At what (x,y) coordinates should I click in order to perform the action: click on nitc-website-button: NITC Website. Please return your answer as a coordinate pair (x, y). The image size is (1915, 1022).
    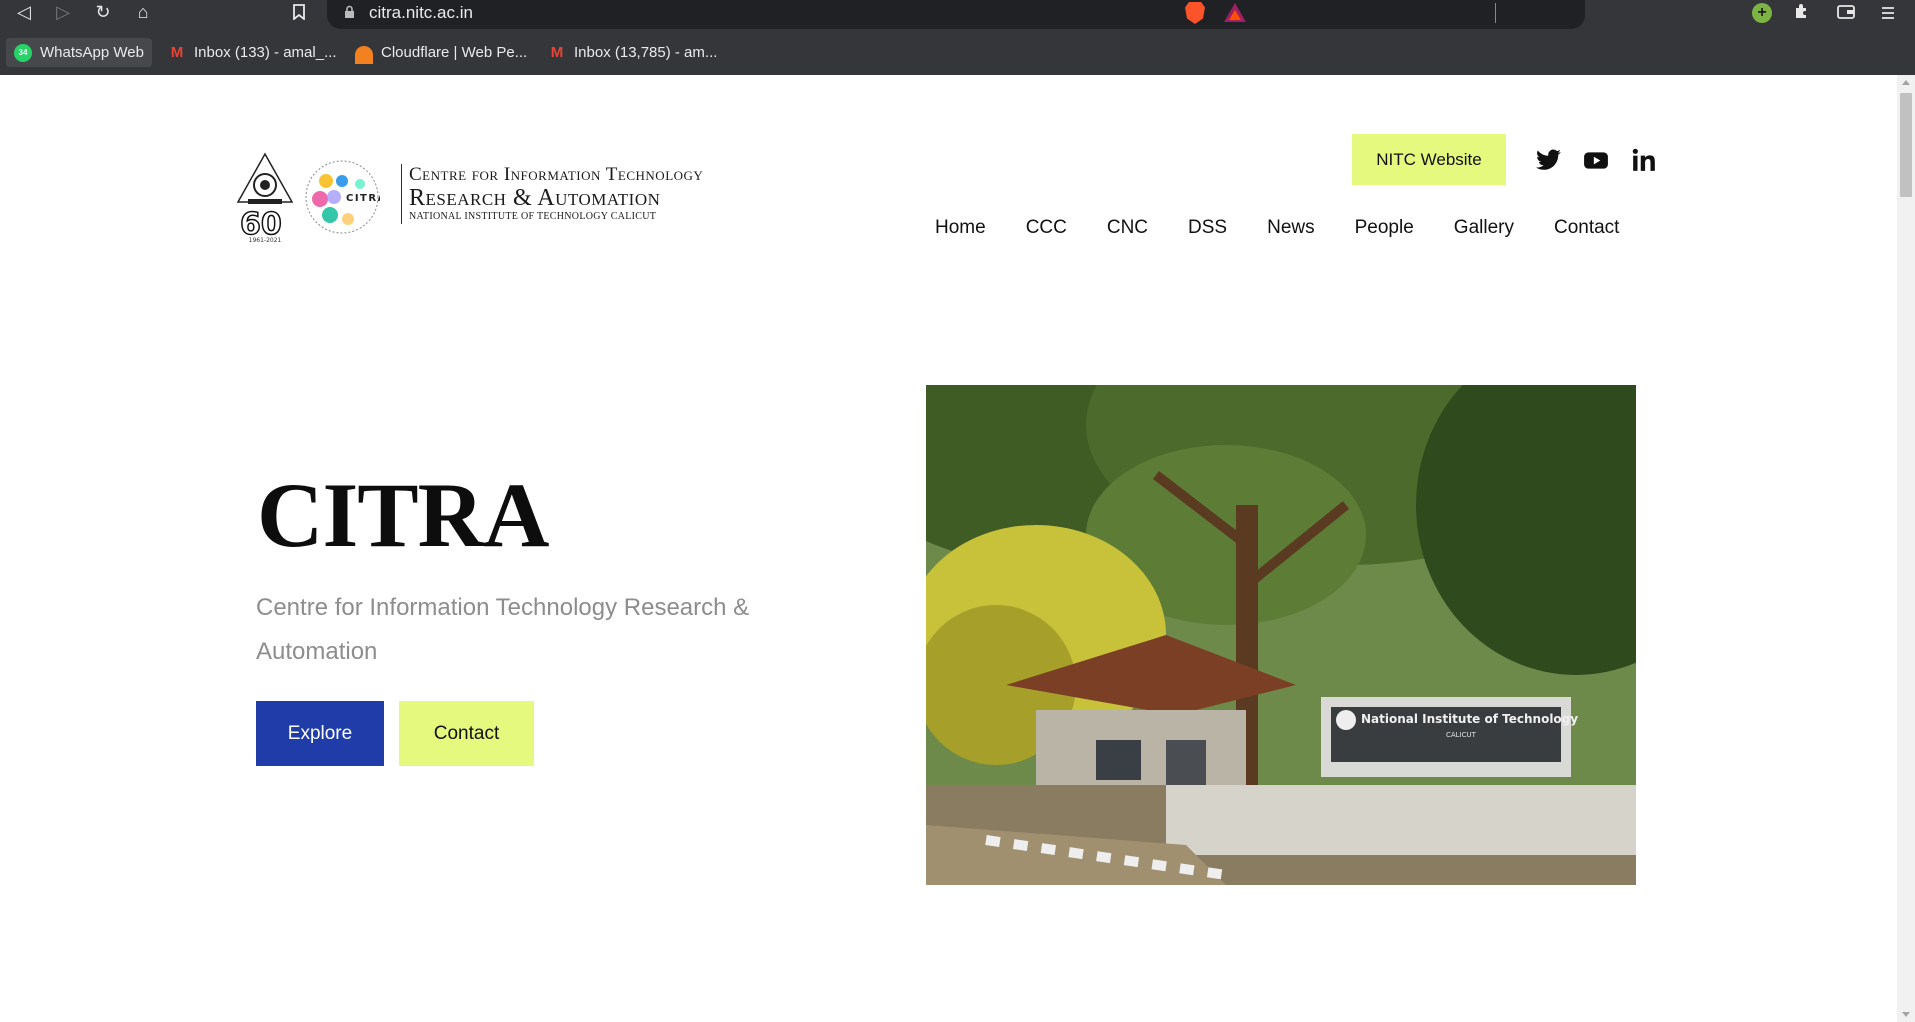
    Looking at the image, I should click on (1429, 159).